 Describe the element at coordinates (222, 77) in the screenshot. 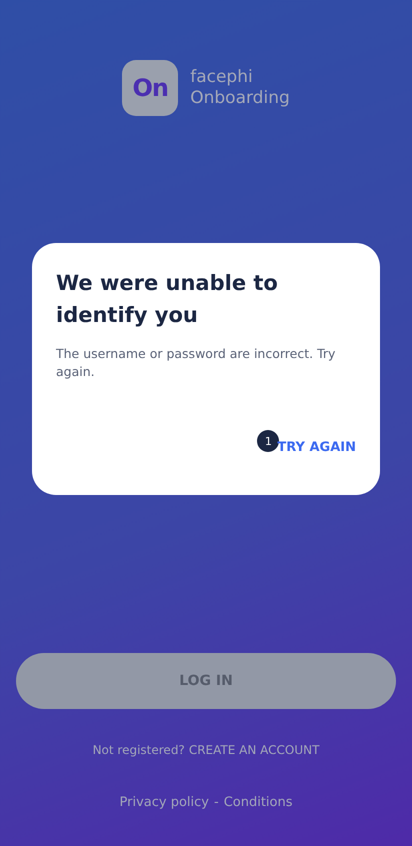

I see `brand-name: facephi` at that location.